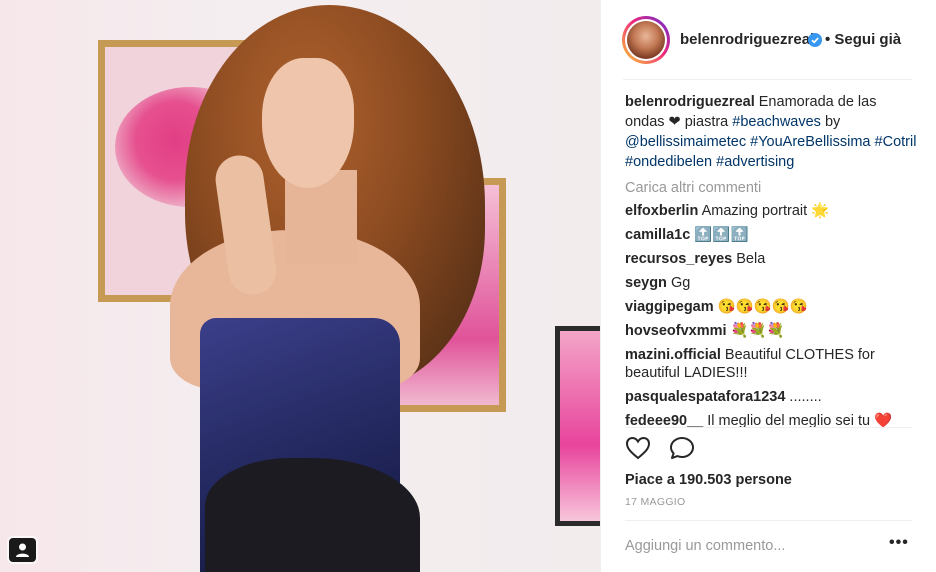  Describe the element at coordinates (690, 102) in the screenshot. I see `caption-username: belenrodriguezreal` at that location.